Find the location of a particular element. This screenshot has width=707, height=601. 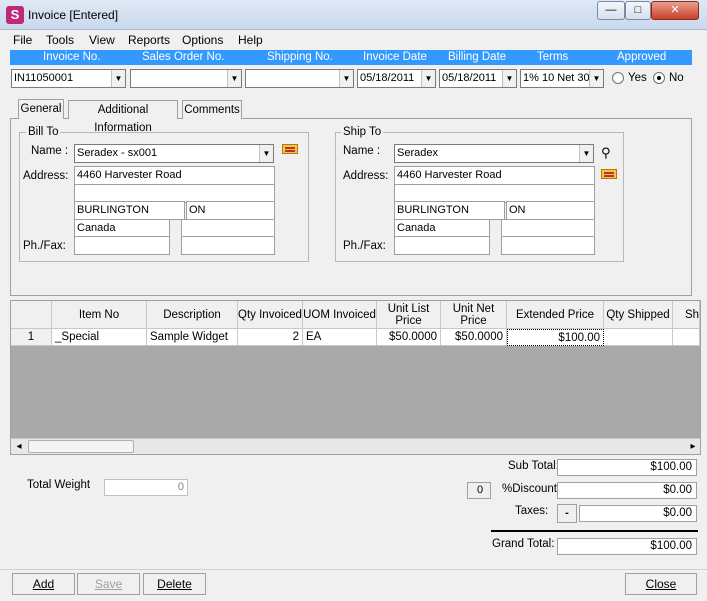

subtotal-label: Sub Total: is located at coordinates (533, 466).